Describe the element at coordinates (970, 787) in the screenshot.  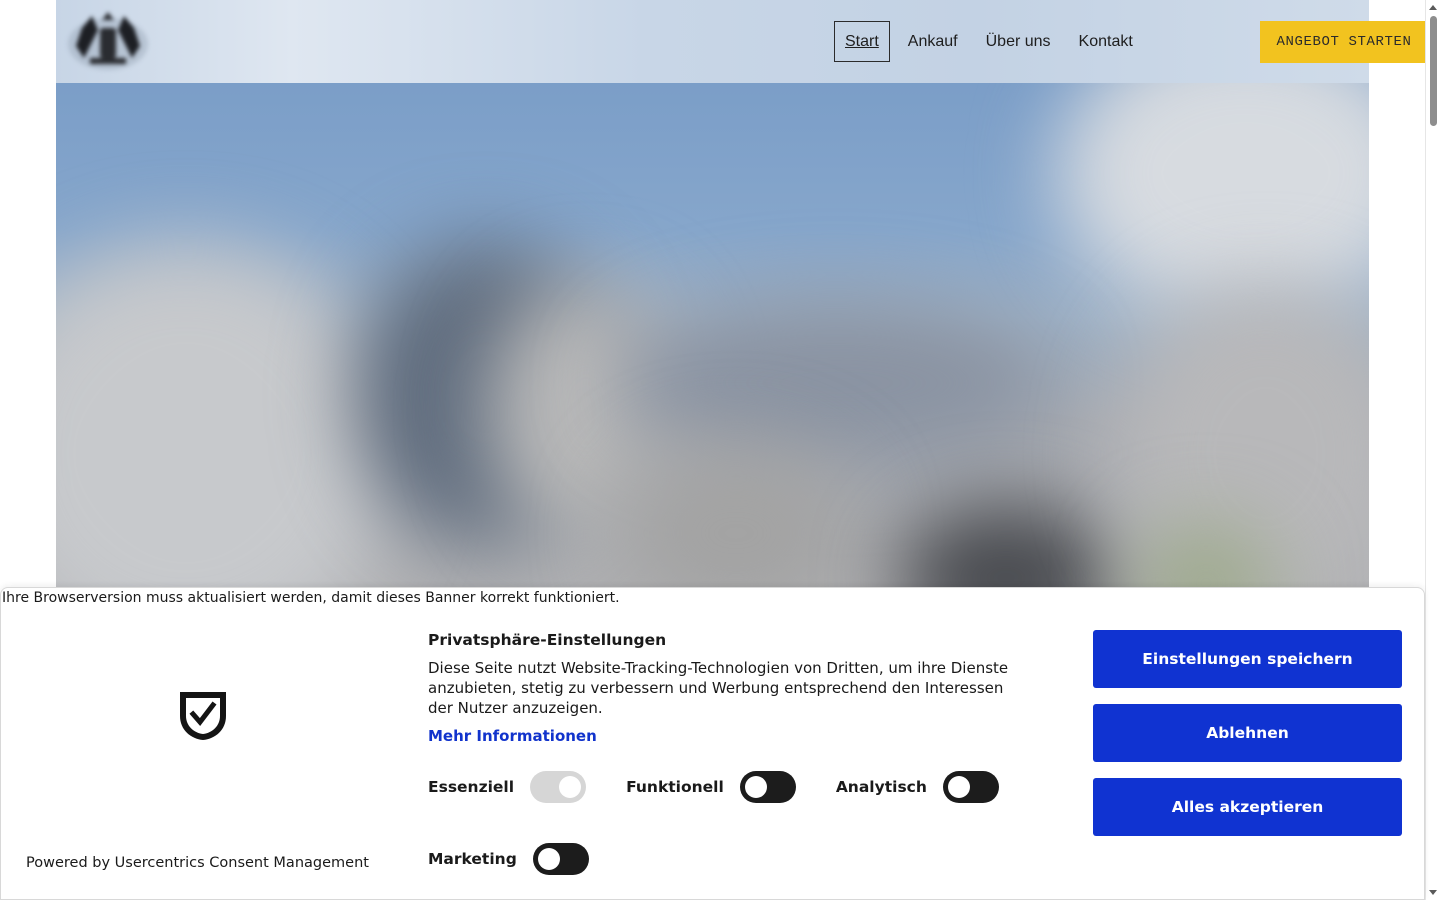
I see `switch-analytisch` at that location.